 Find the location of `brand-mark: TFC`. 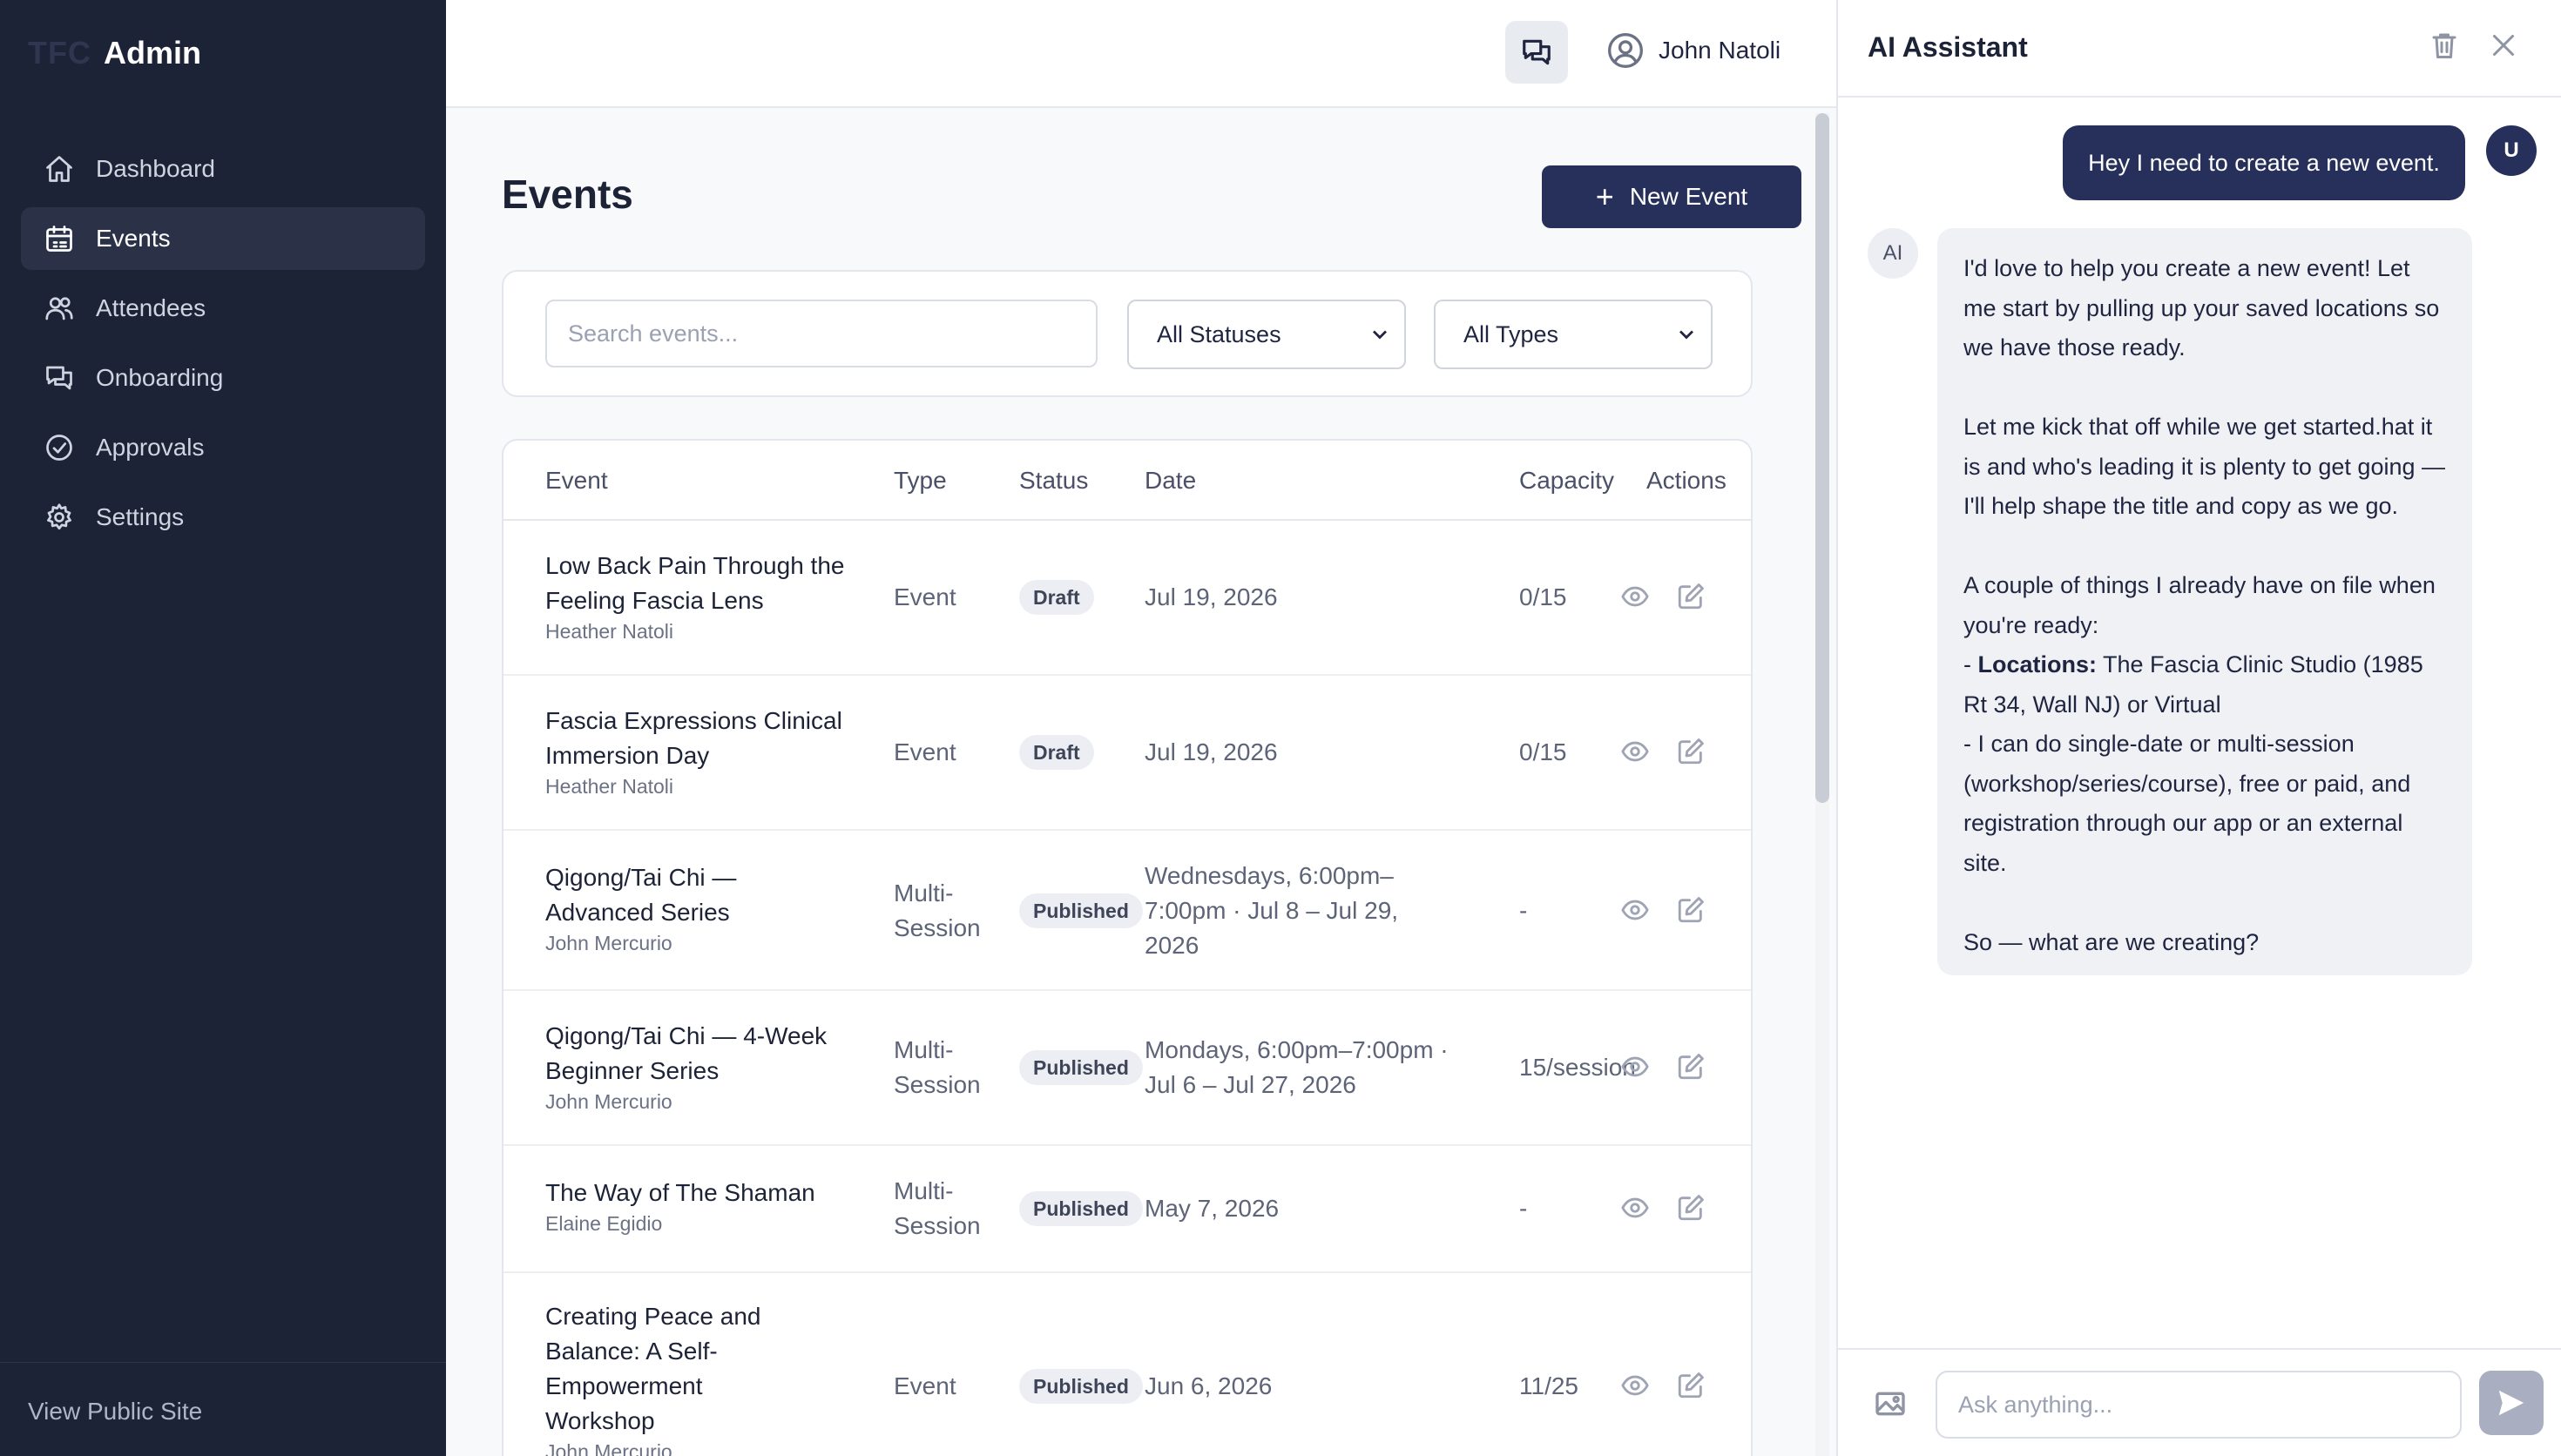

brand-mark: TFC is located at coordinates (59, 53).